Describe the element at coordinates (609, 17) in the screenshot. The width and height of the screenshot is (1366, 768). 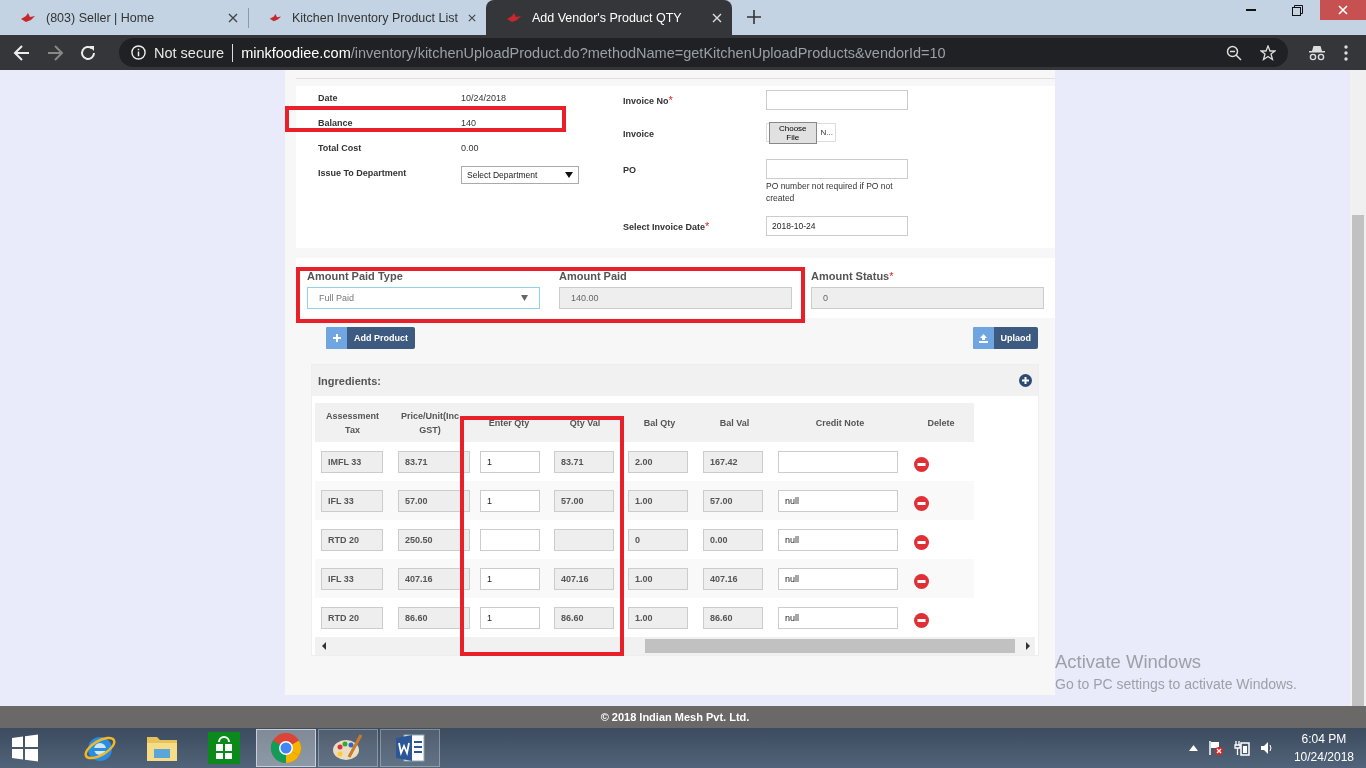
I see `browser-tab: Add Vendor's Product QTY` at that location.